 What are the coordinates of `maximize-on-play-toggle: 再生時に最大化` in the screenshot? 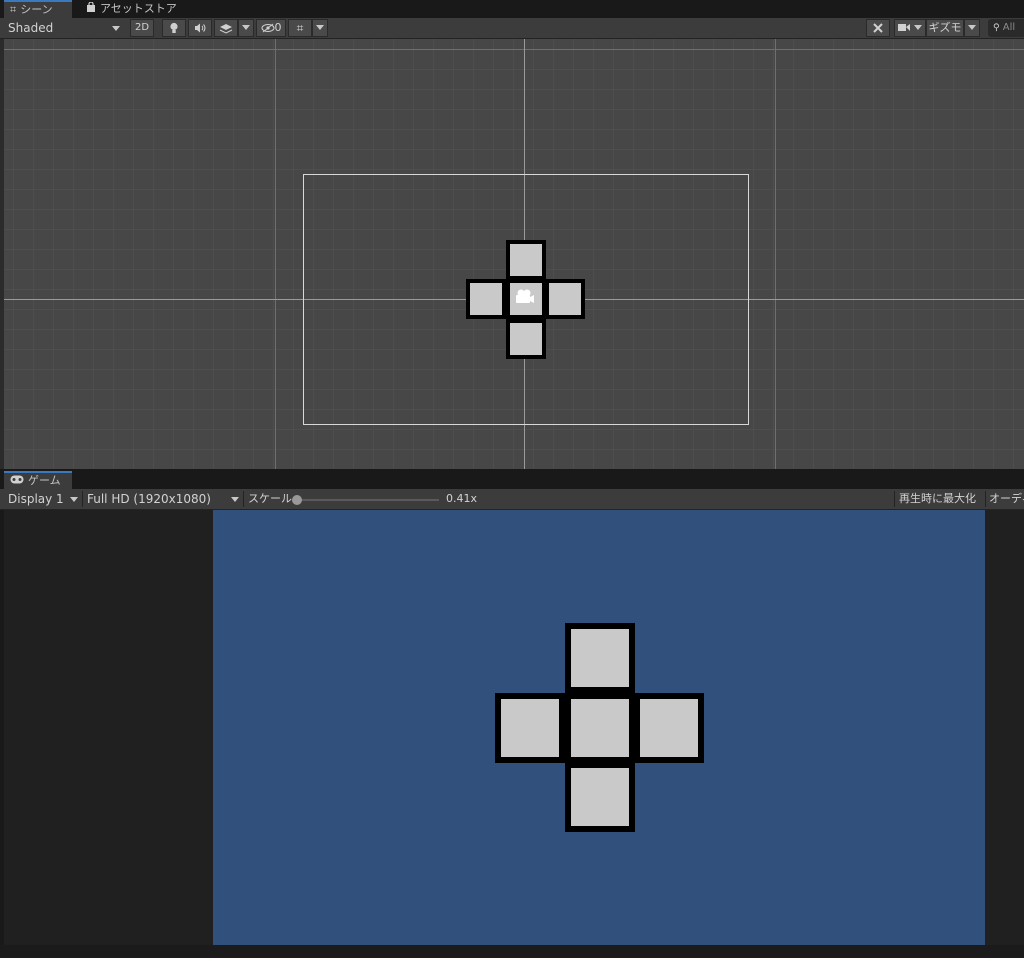 It's located at (941, 499).